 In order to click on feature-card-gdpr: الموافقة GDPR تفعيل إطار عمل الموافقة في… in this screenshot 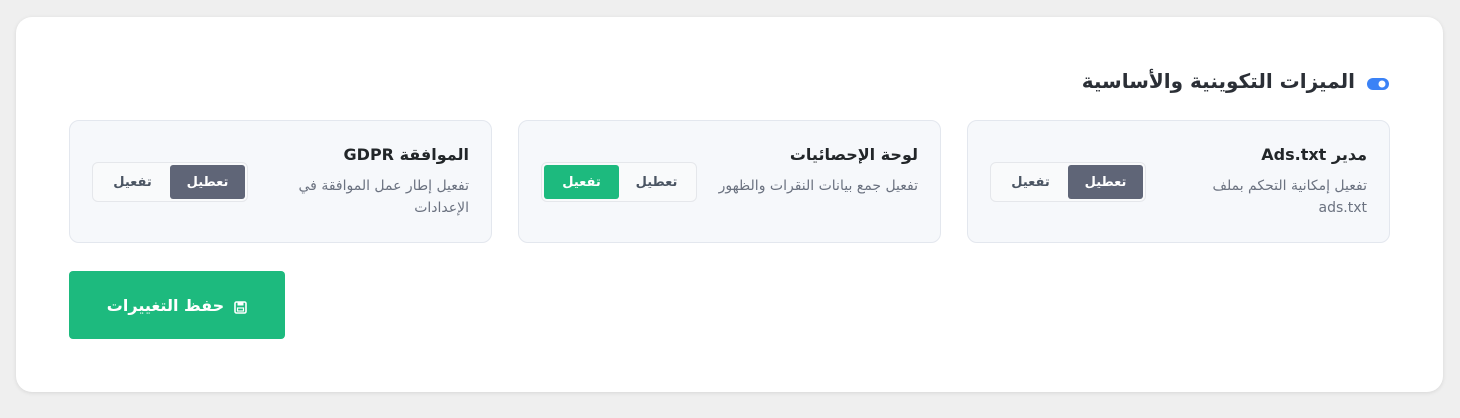, I will do `click(280, 181)`.